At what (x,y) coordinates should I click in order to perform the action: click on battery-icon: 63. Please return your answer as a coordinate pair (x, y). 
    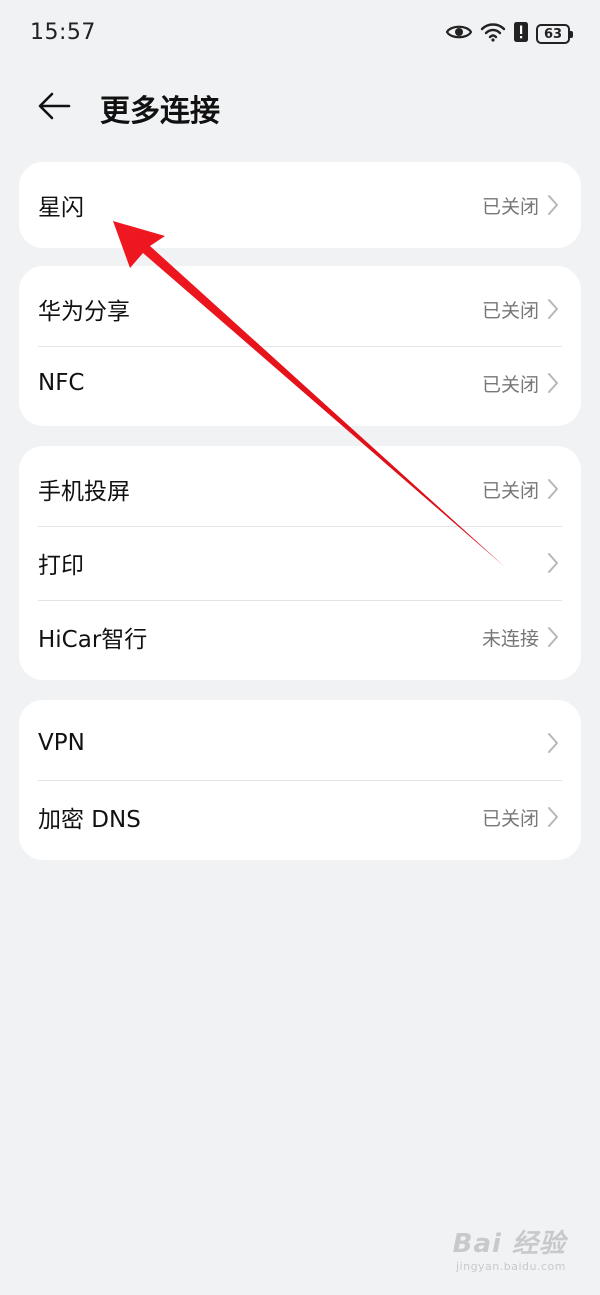
    Looking at the image, I should click on (554, 34).